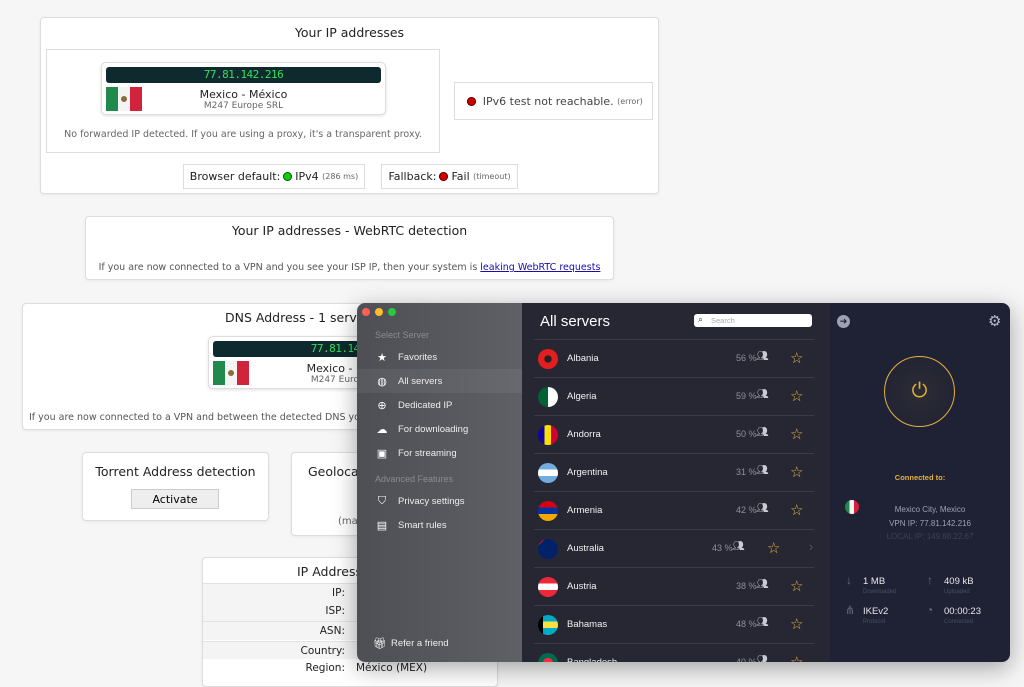 This screenshot has height=687, width=1024. Describe the element at coordinates (674, 510) in the screenshot. I see `server-row: Armenia 42 % 👥︎ ☆` at that location.